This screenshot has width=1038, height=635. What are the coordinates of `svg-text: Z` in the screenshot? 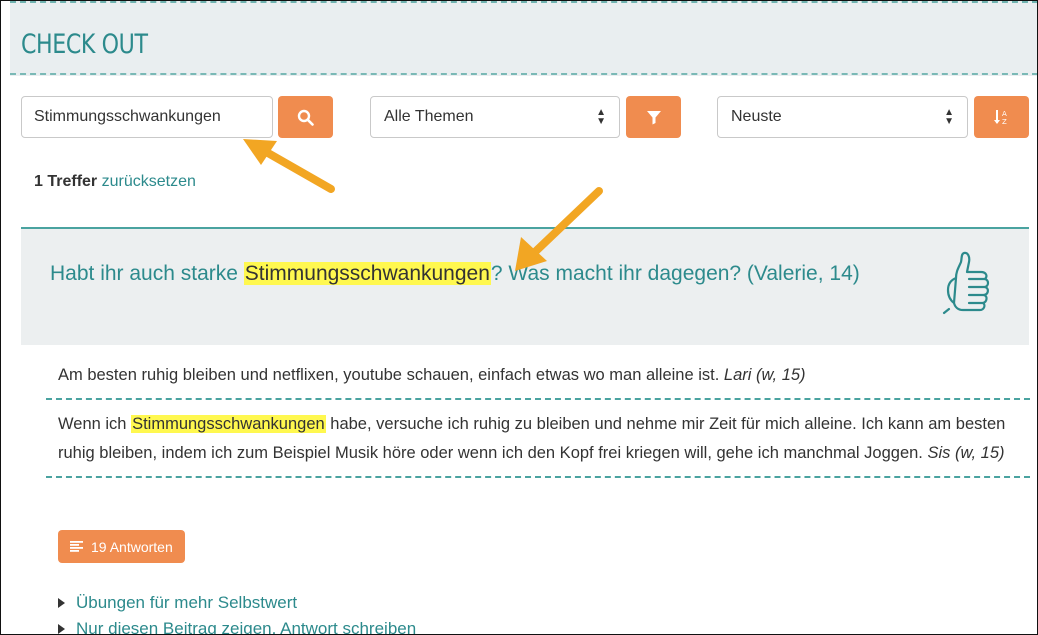 It's located at (1004, 122).